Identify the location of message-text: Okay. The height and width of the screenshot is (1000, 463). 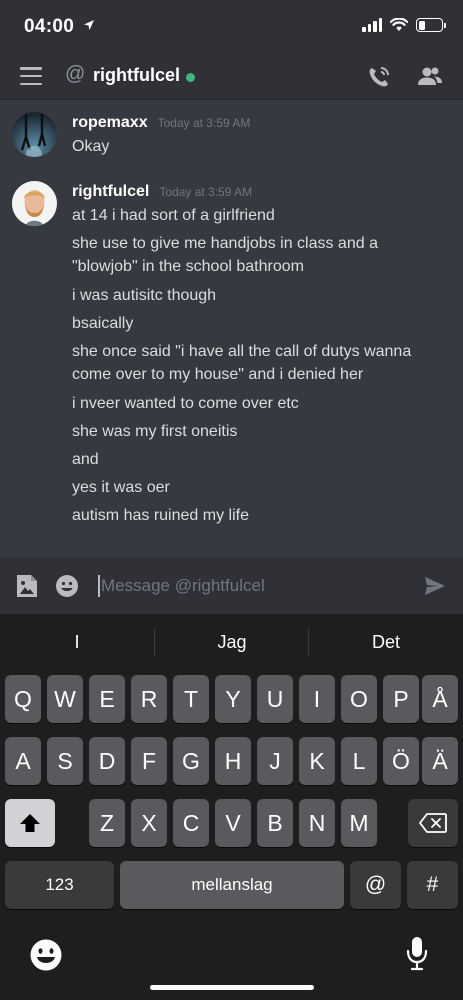
(91, 146).